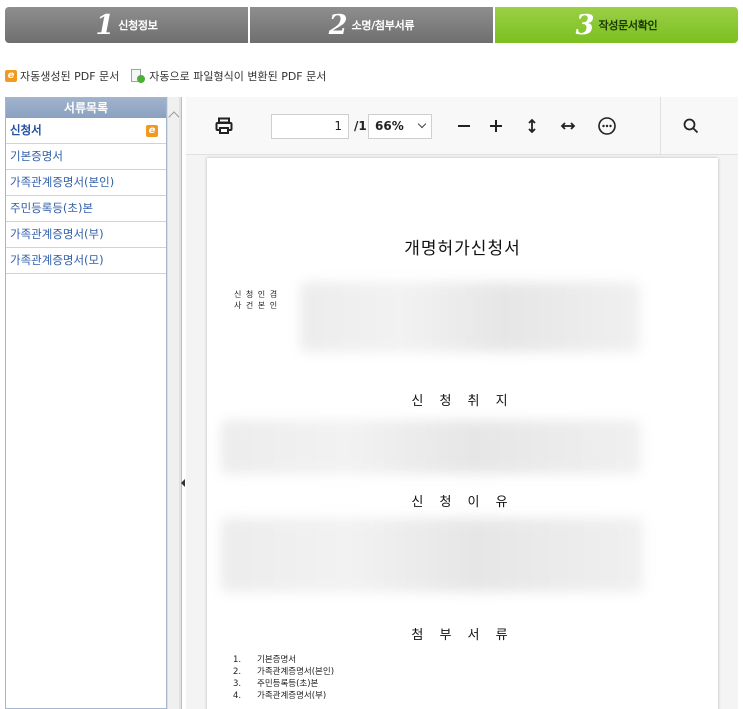 The width and height of the screenshot is (743, 709). Describe the element at coordinates (138, 25) in the screenshot. I see `step-label: 신청정보` at that location.